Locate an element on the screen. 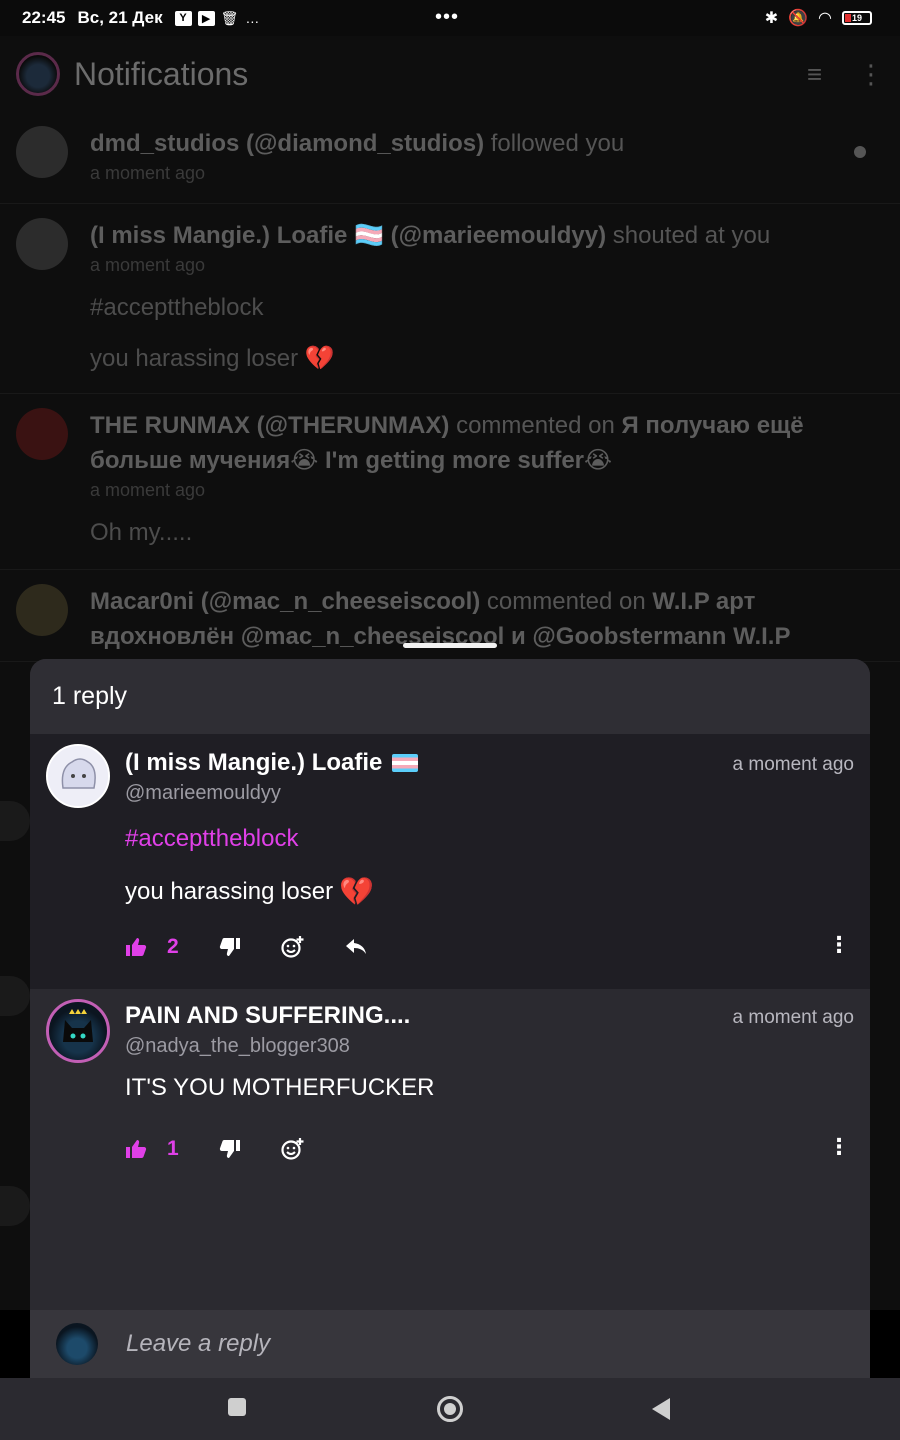 Image resolution: width=900 pixels, height=1440 pixels. status-center-dots: ••• is located at coordinates (447, 17).